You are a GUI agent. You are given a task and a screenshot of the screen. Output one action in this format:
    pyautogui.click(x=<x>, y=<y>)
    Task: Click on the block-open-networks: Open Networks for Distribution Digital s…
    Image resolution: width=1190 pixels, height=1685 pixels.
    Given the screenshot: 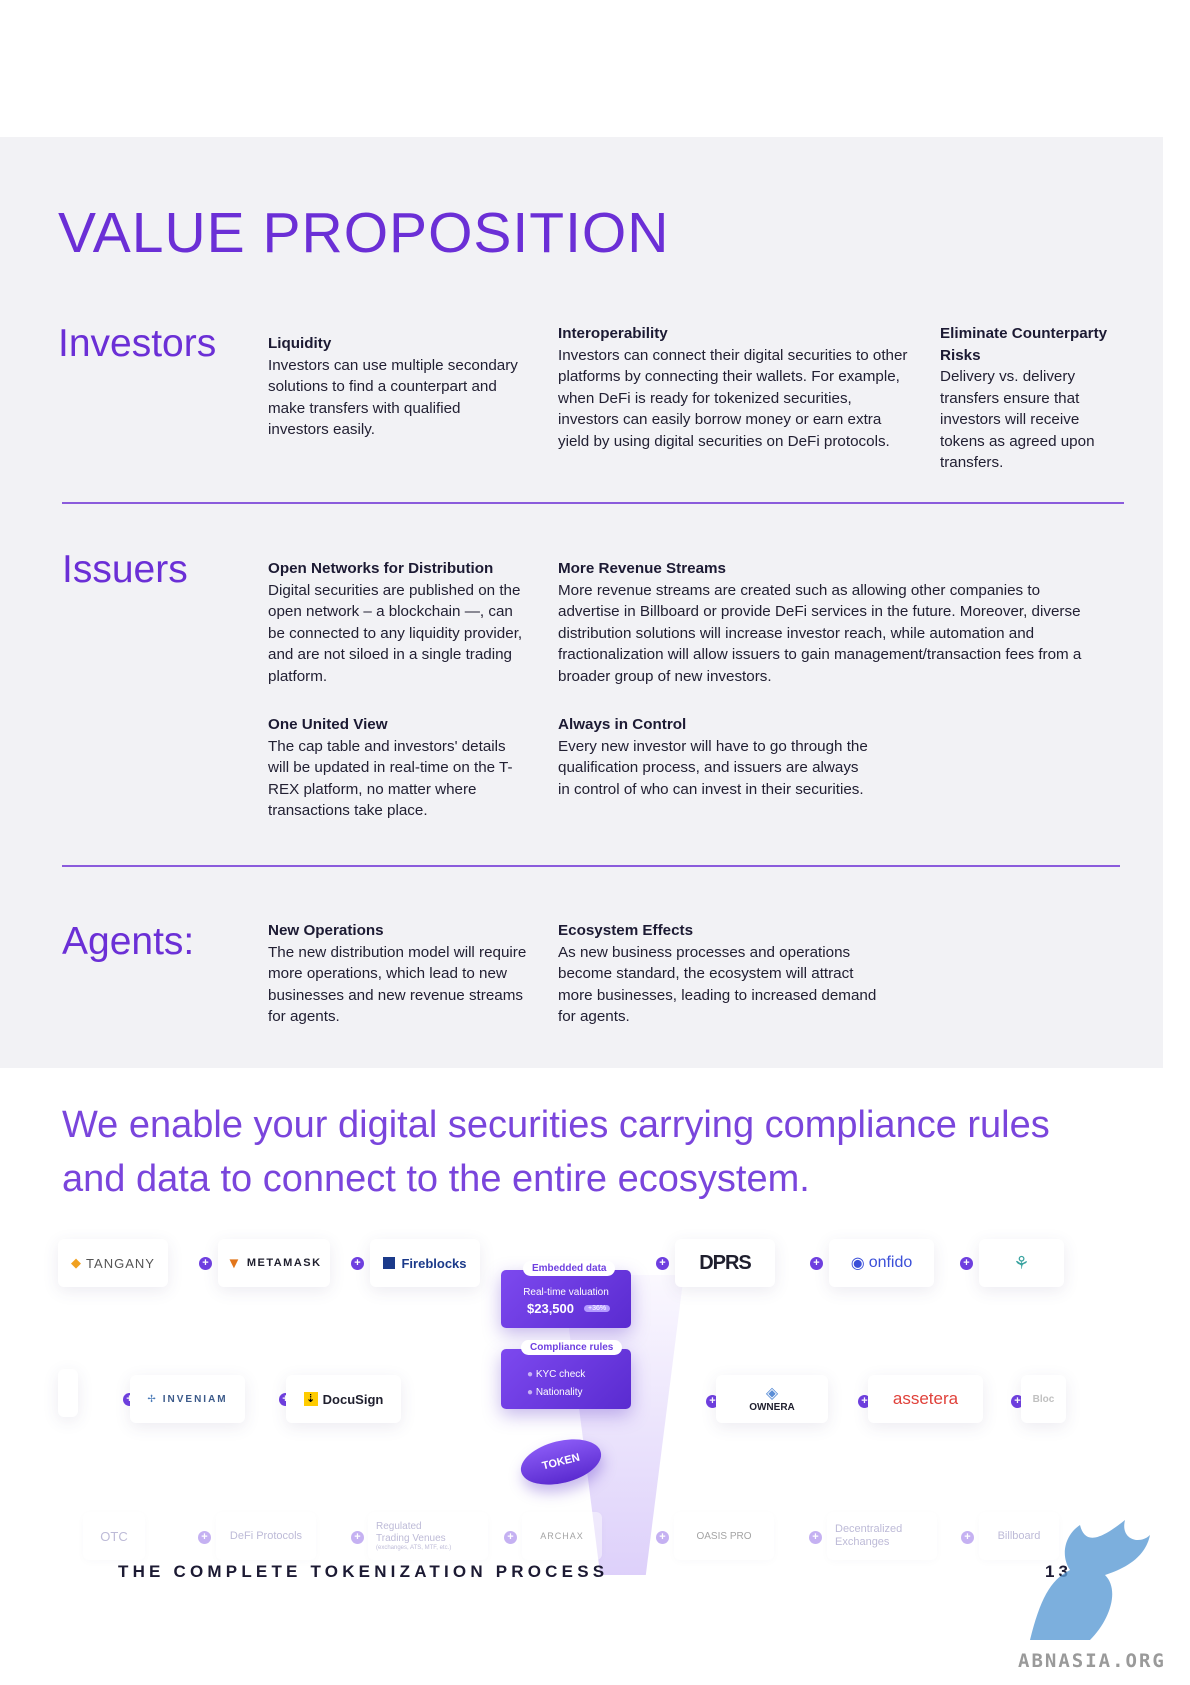 What is the action you would take?
    pyautogui.click(x=399, y=622)
    